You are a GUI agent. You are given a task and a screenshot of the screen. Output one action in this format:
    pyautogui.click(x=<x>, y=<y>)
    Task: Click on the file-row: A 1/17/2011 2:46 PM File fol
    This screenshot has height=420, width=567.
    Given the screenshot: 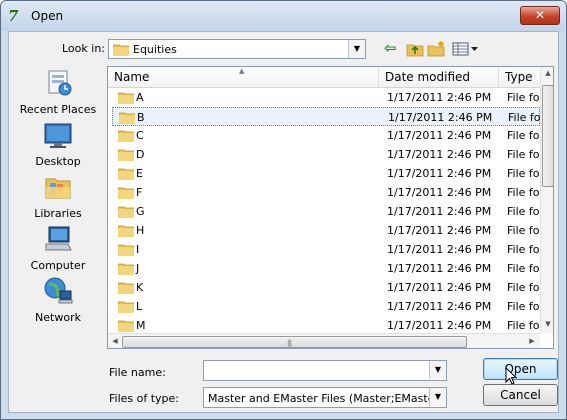 What is the action you would take?
    pyautogui.click(x=325, y=97)
    